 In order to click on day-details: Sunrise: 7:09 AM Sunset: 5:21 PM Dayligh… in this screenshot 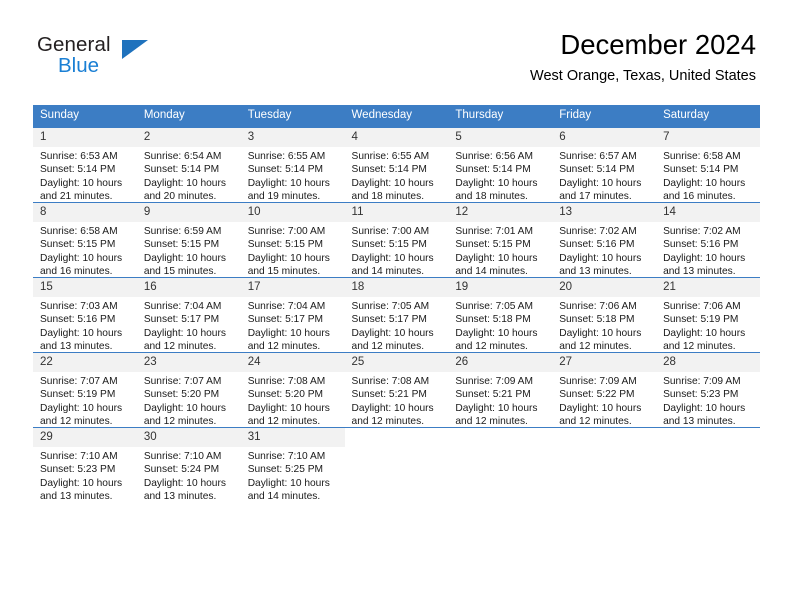, I will do `click(496, 401)`.